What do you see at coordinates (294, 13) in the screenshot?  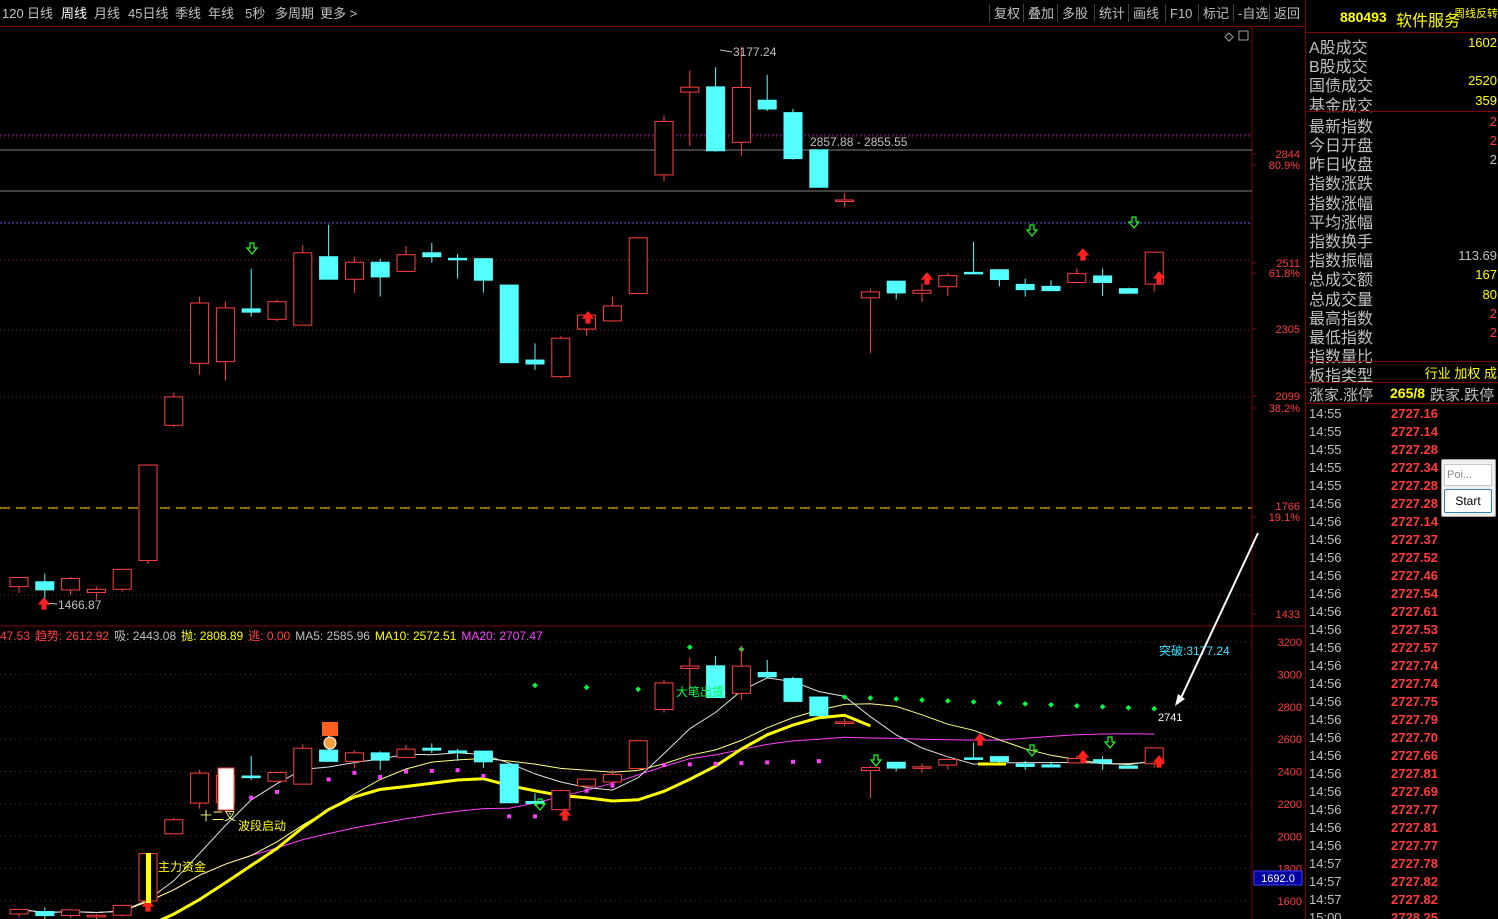 I see `period-tab-8: 多周期` at bounding box center [294, 13].